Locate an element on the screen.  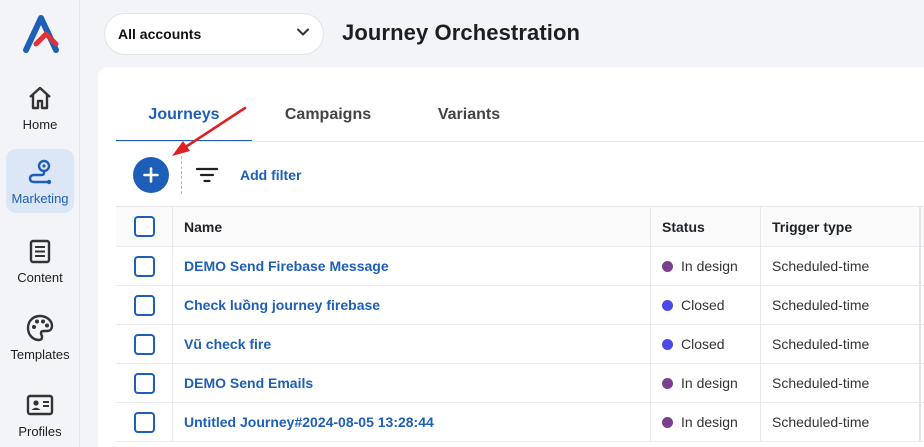
toolbar: Add filter is located at coordinates (217, 175).